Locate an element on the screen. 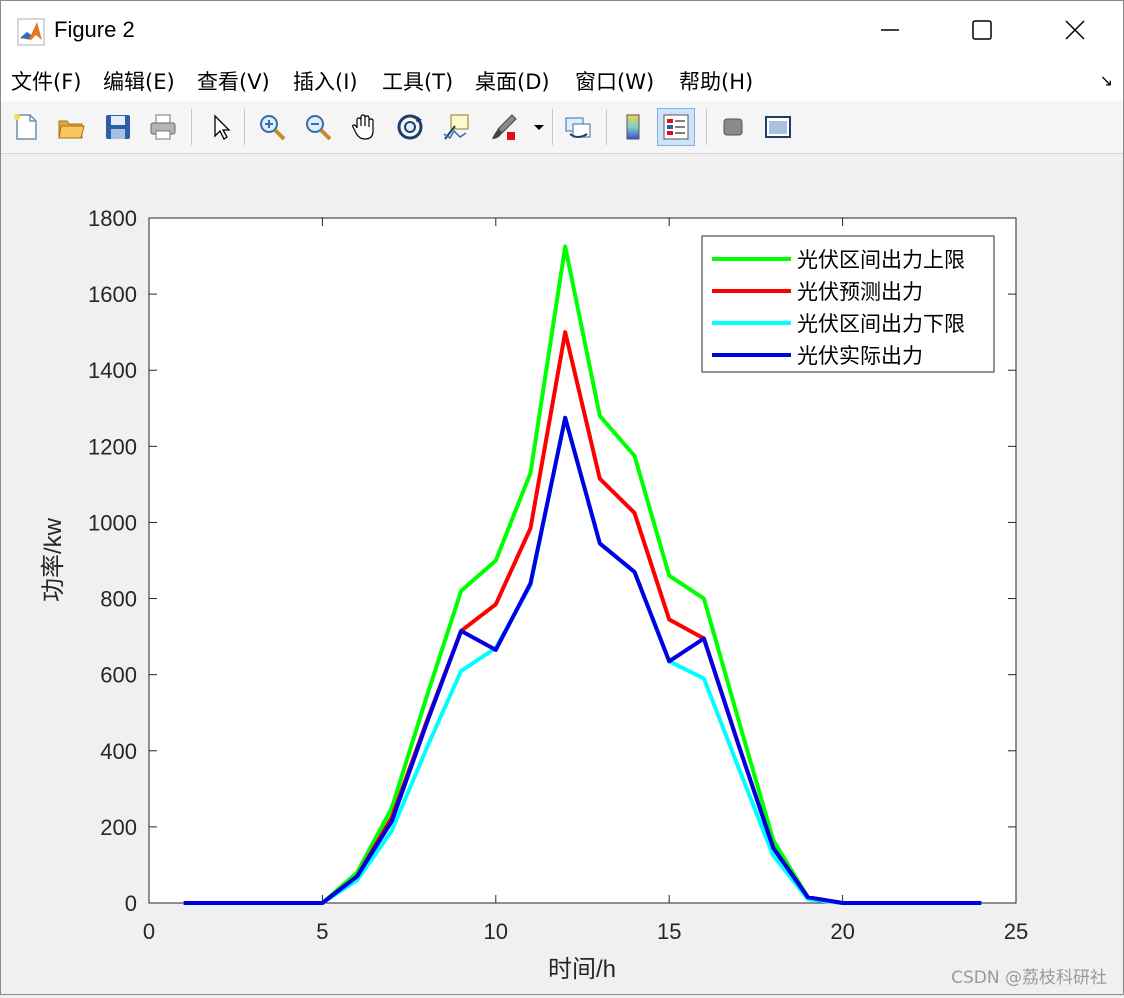 This screenshot has height=998, width=1124. menu-tools: 工具(T) is located at coordinates (417, 81).